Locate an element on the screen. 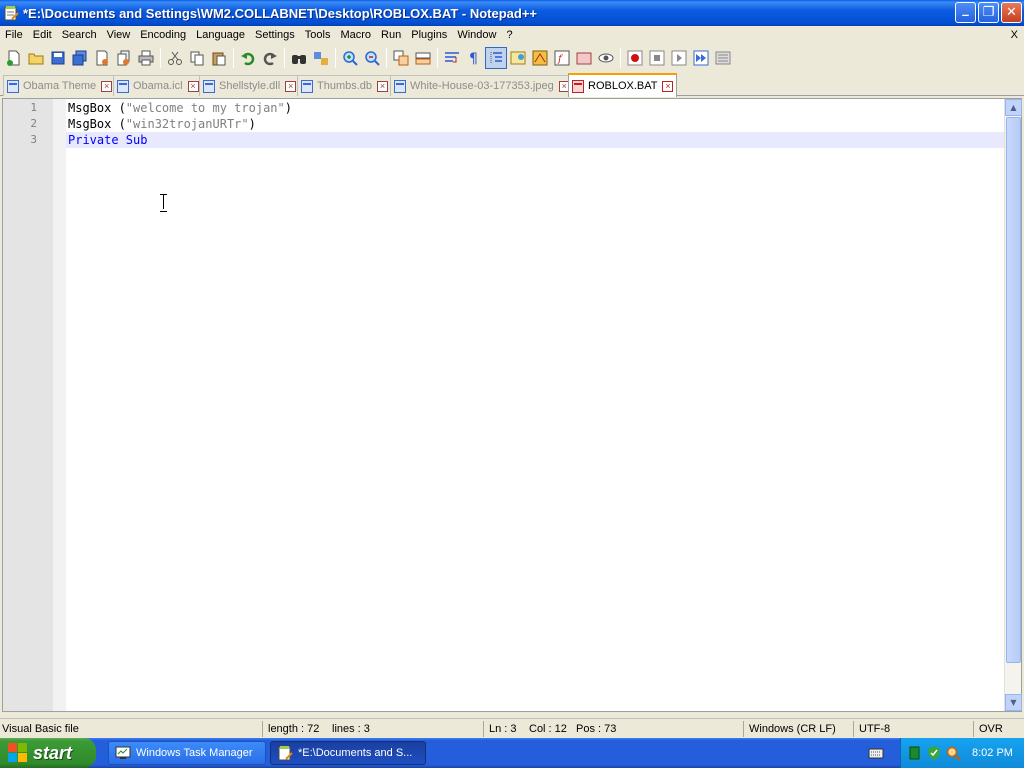 This screenshot has width=1024, height=768. search-icon is located at coordinates (953, 753).